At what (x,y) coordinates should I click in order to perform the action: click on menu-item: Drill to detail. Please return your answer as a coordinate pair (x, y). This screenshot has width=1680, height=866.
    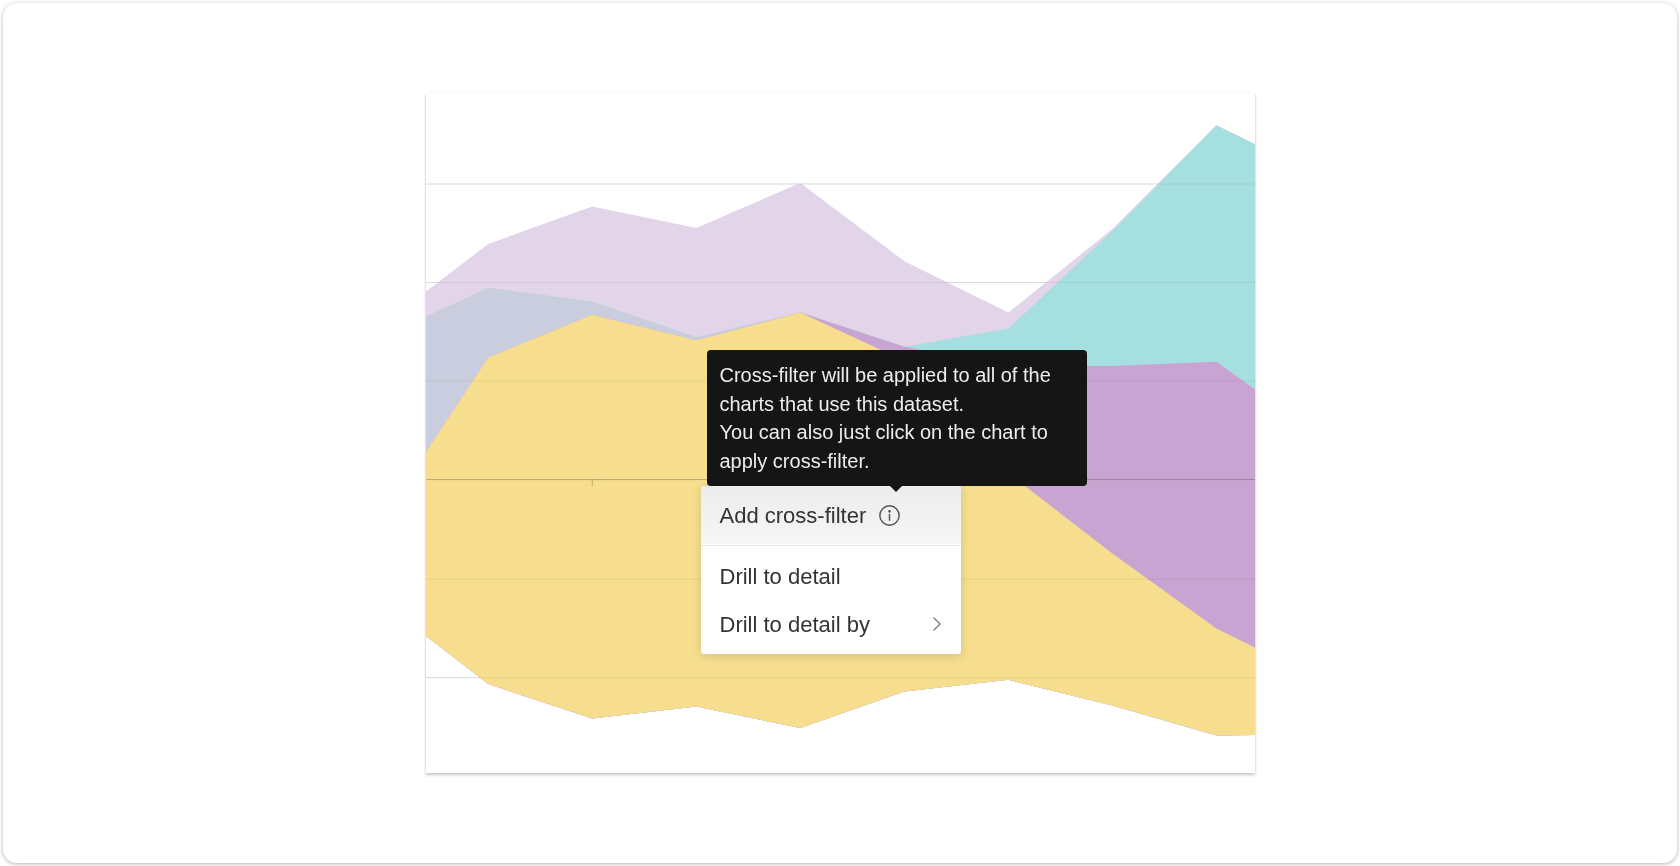
    Looking at the image, I should click on (830, 576).